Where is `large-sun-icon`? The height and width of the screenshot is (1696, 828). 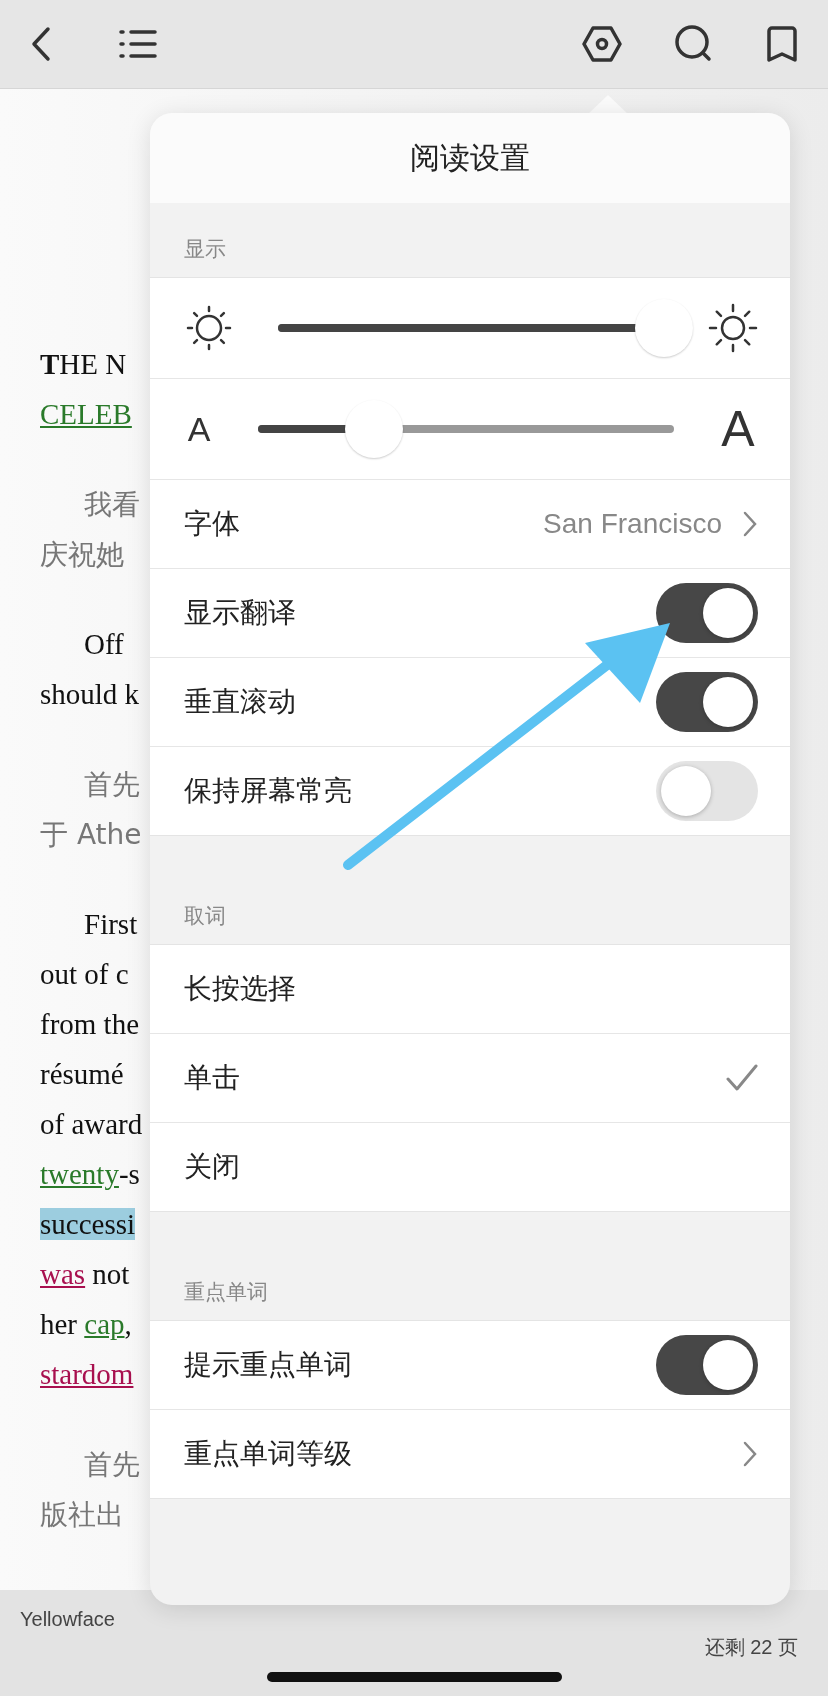
large-sun-icon is located at coordinates (733, 328).